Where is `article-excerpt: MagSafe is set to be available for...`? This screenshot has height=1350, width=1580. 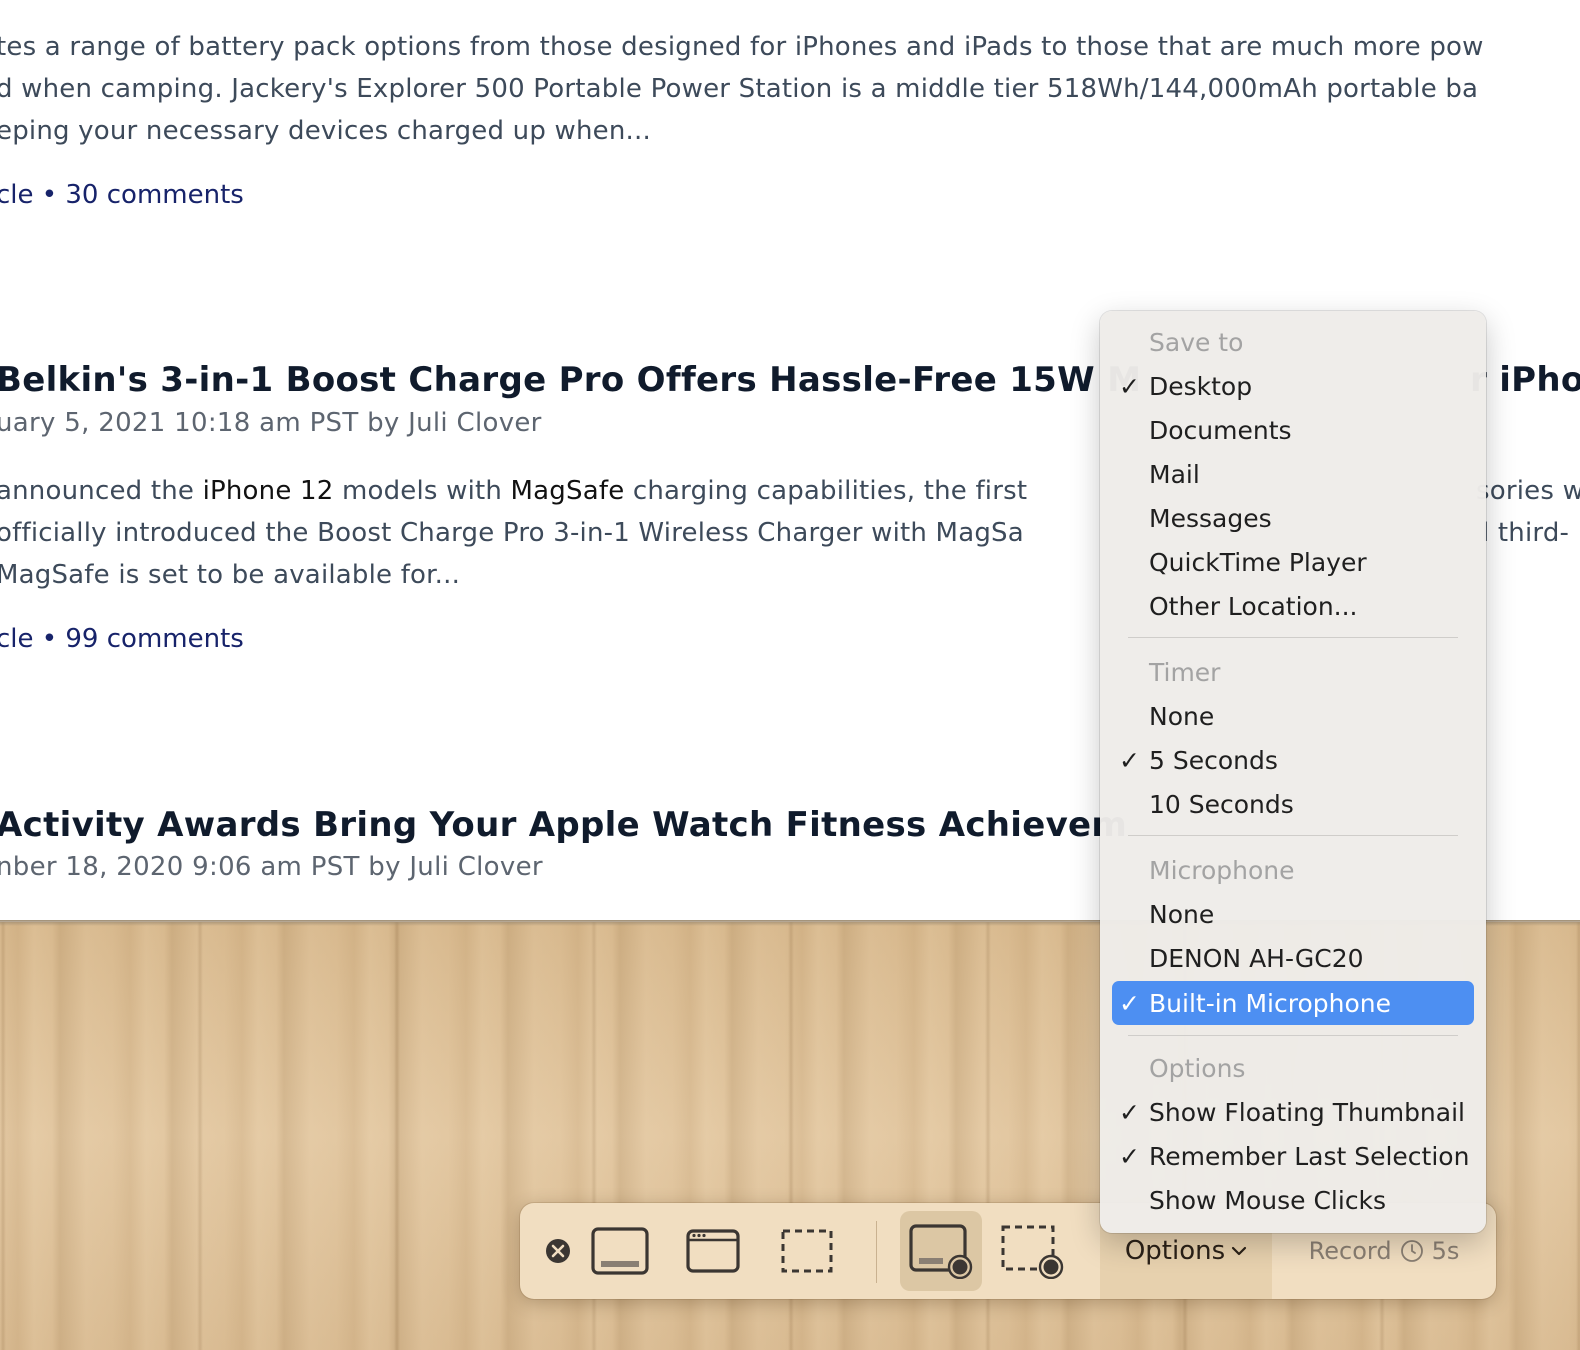 article-excerpt: MagSafe is set to be available for... is located at coordinates (230, 575).